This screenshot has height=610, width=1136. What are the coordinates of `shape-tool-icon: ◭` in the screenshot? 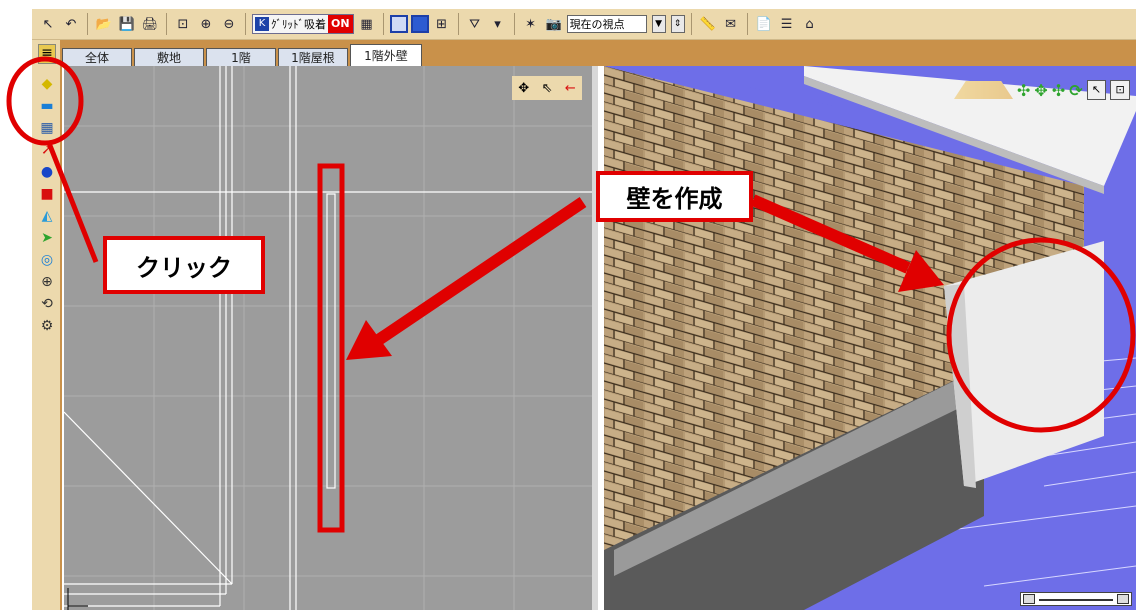 It's located at (47, 216).